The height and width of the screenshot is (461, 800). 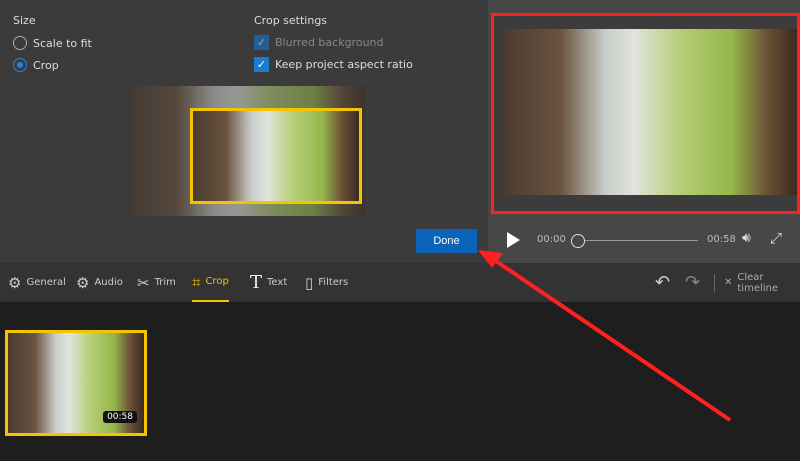 What do you see at coordinates (610, 338) in the screenshot?
I see `arrow-shaft` at bounding box center [610, 338].